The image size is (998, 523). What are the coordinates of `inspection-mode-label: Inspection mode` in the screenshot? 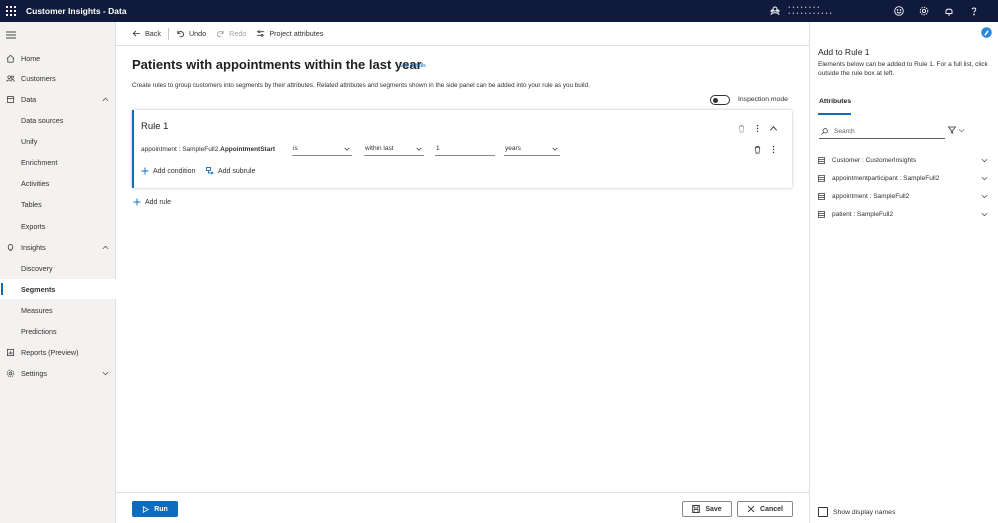 It's located at (763, 99).